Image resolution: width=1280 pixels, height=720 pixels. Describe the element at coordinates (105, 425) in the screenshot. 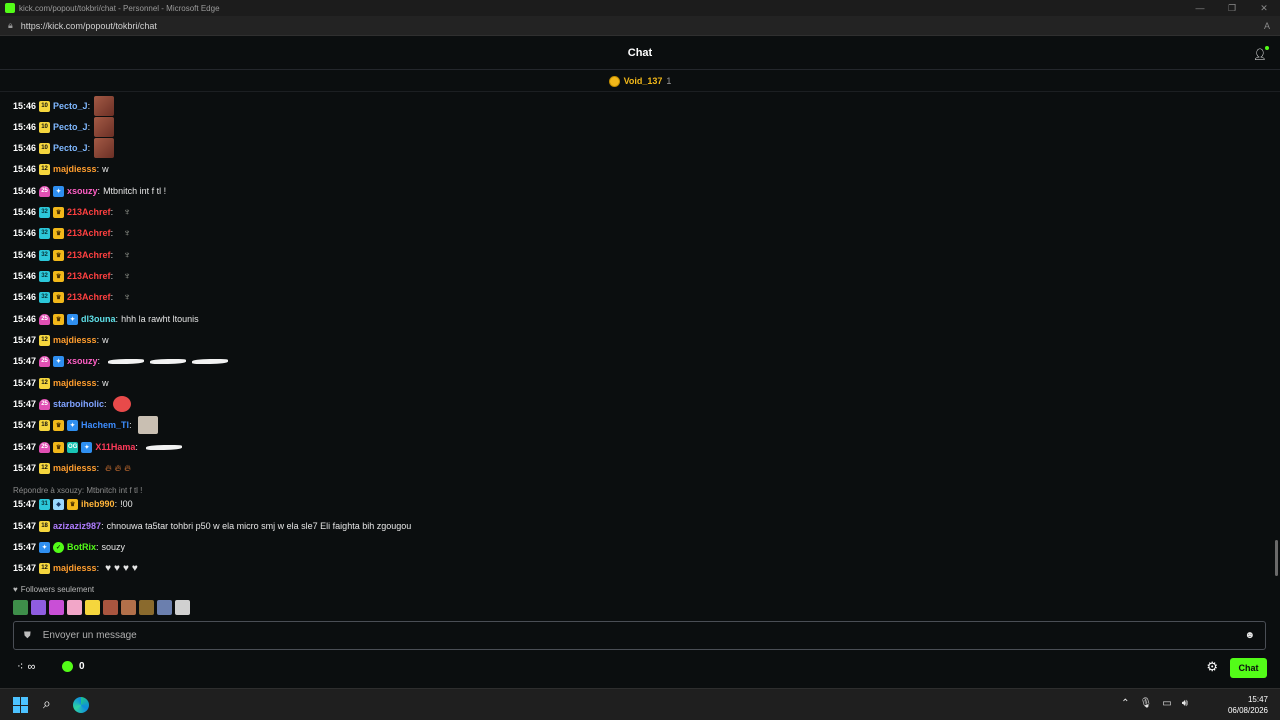

I see `message-username: Hachem_Tl` at that location.